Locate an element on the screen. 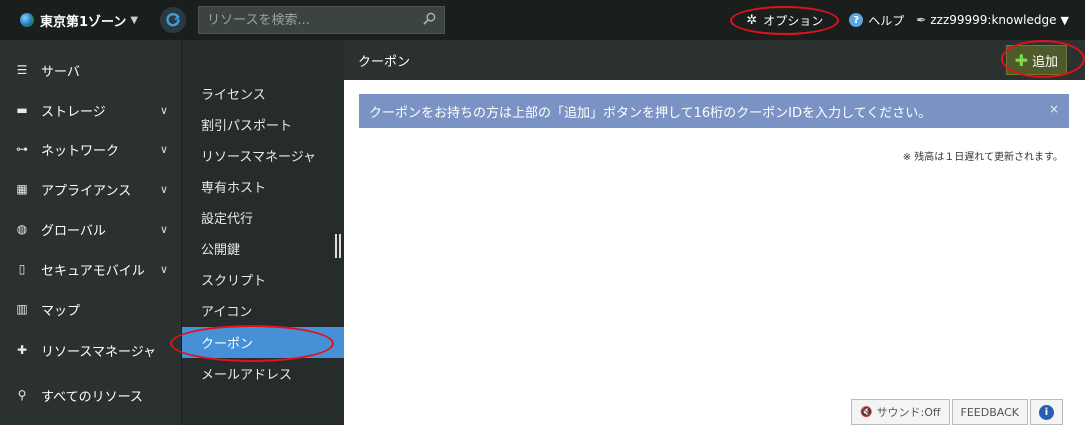 The width and height of the screenshot is (1085, 425). submenu-item-public-key: 公開鍵 is located at coordinates (263, 248).